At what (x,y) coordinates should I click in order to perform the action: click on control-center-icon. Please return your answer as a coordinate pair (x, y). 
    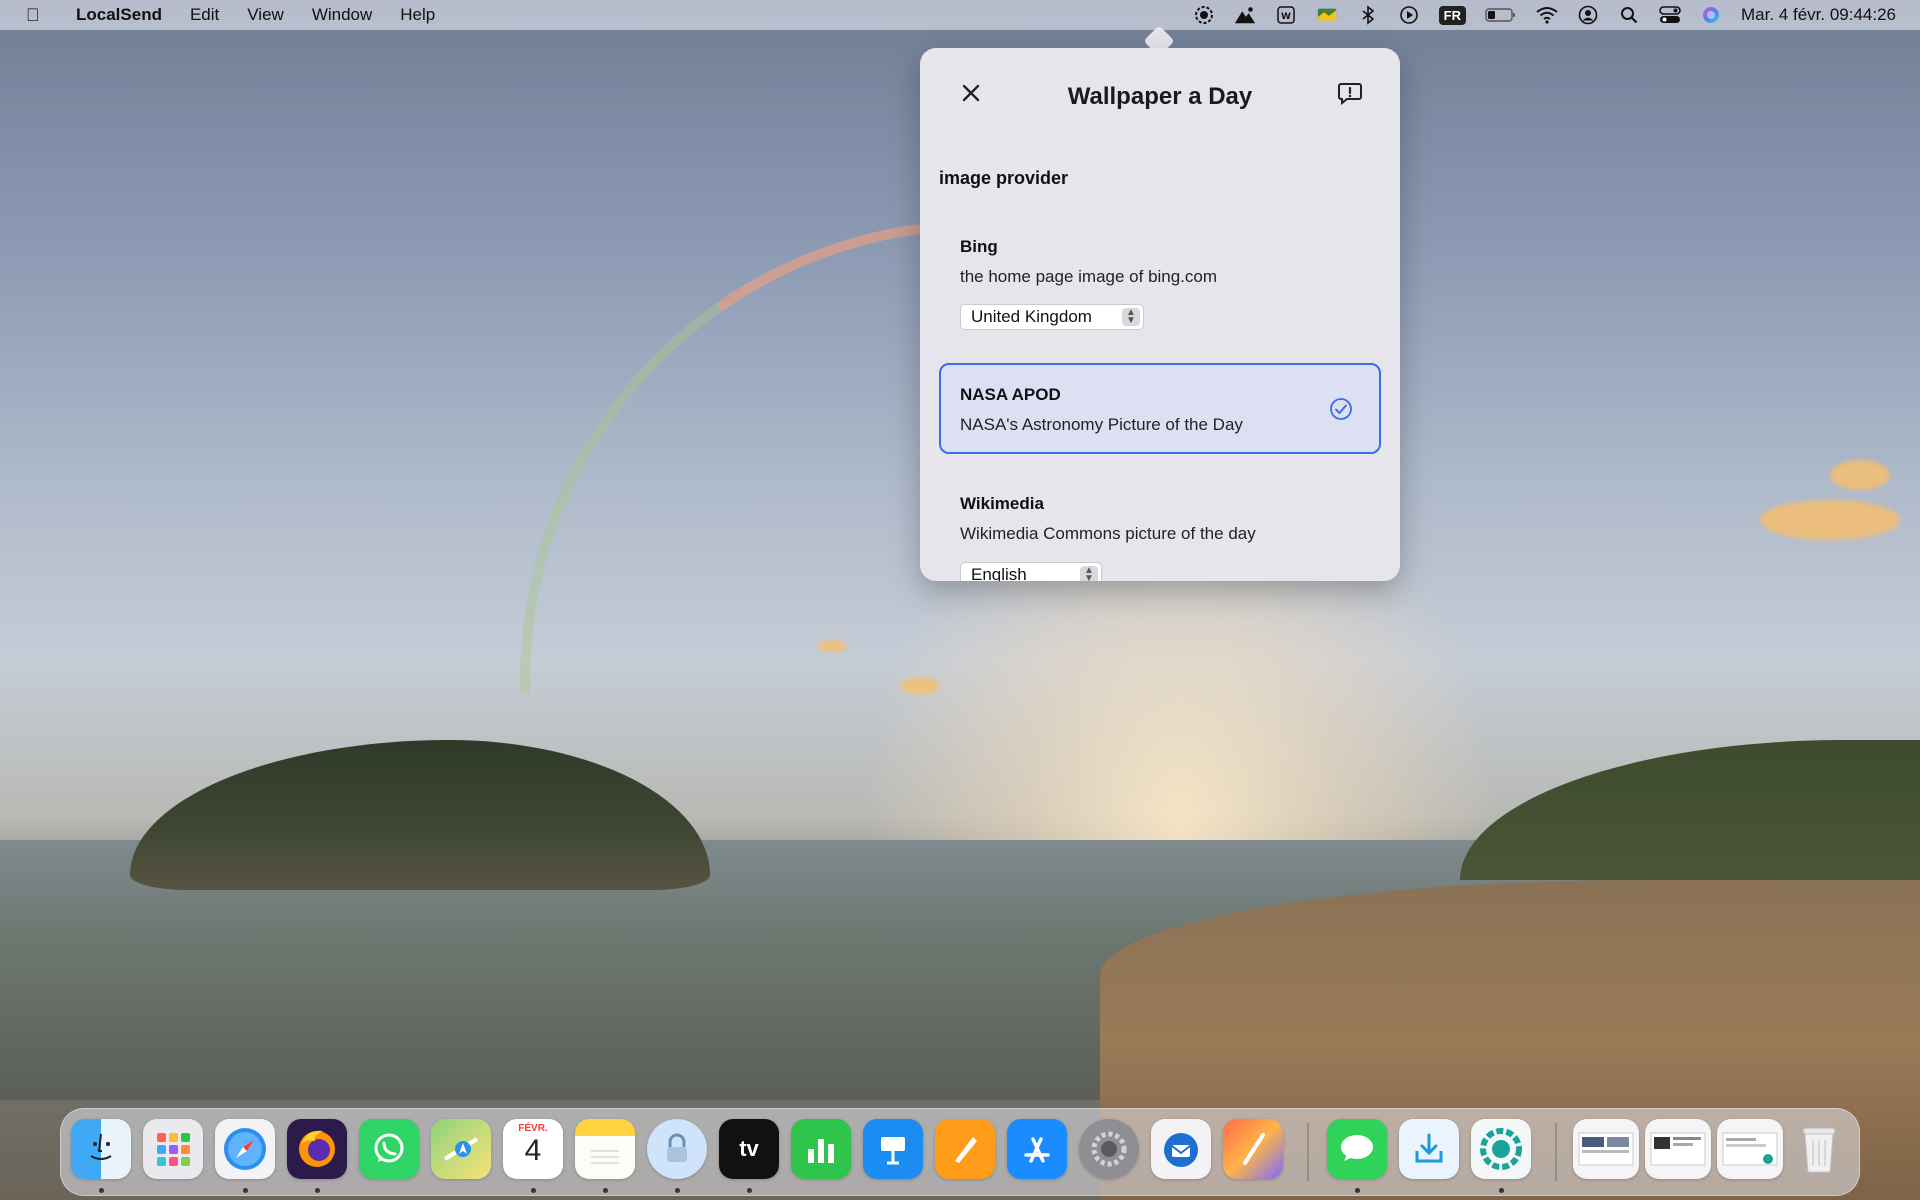
    Looking at the image, I should click on (1670, 15).